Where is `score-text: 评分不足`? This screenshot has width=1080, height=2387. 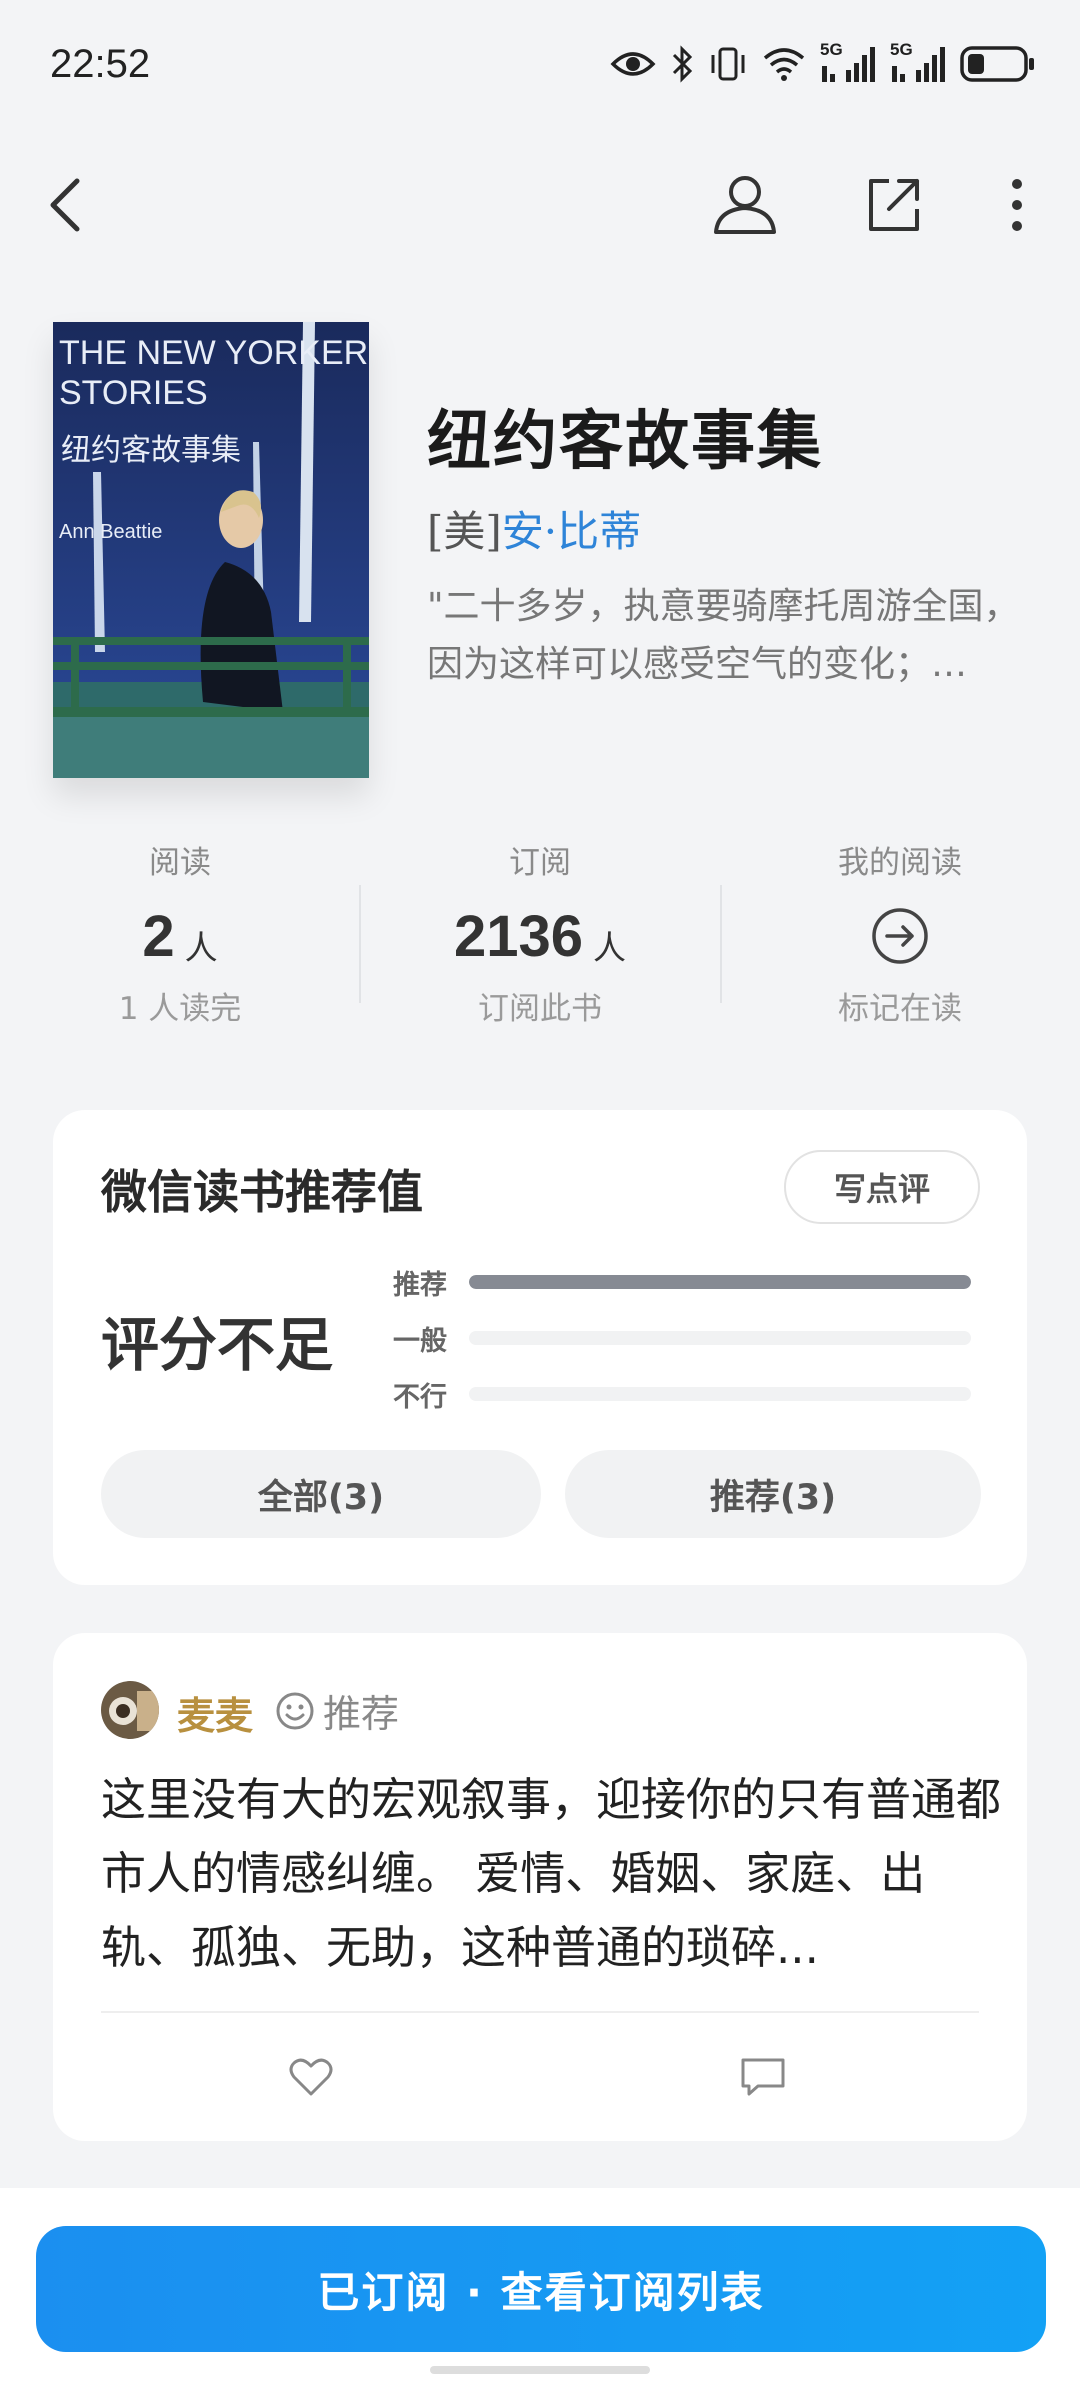
score-text: 评分不足 is located at coordinates (217, 1345).